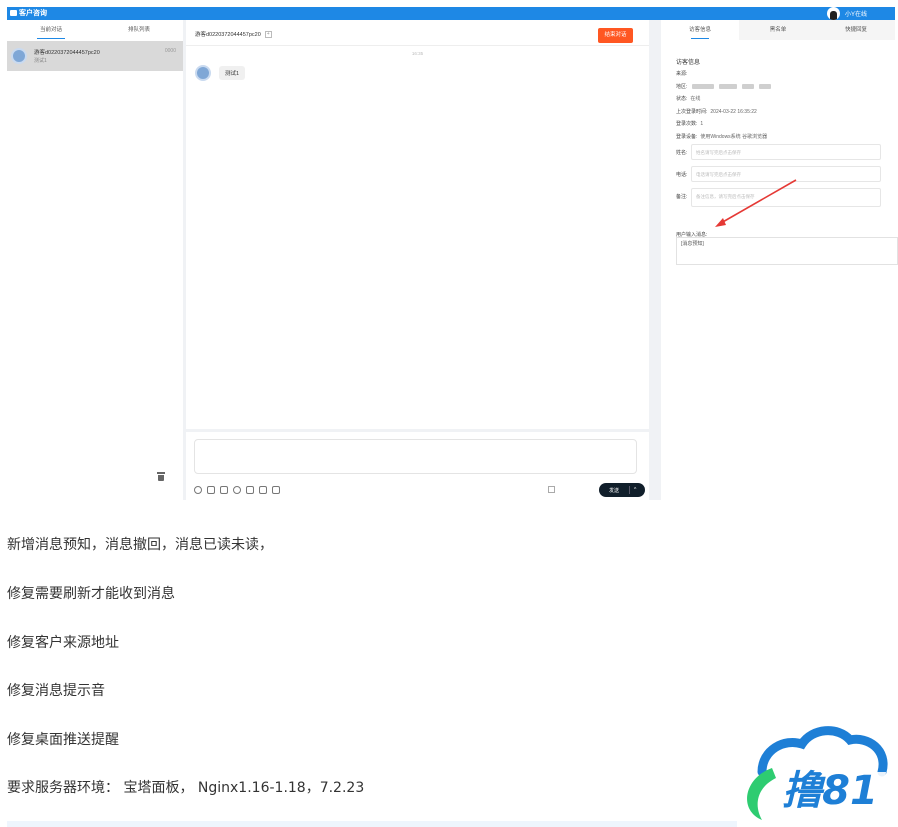 The width and height of the screenshot is (898, 827). What do you see at coordinates (415, 456) in the screenshot?
I see `message-input` at bounding box center [415, 456].